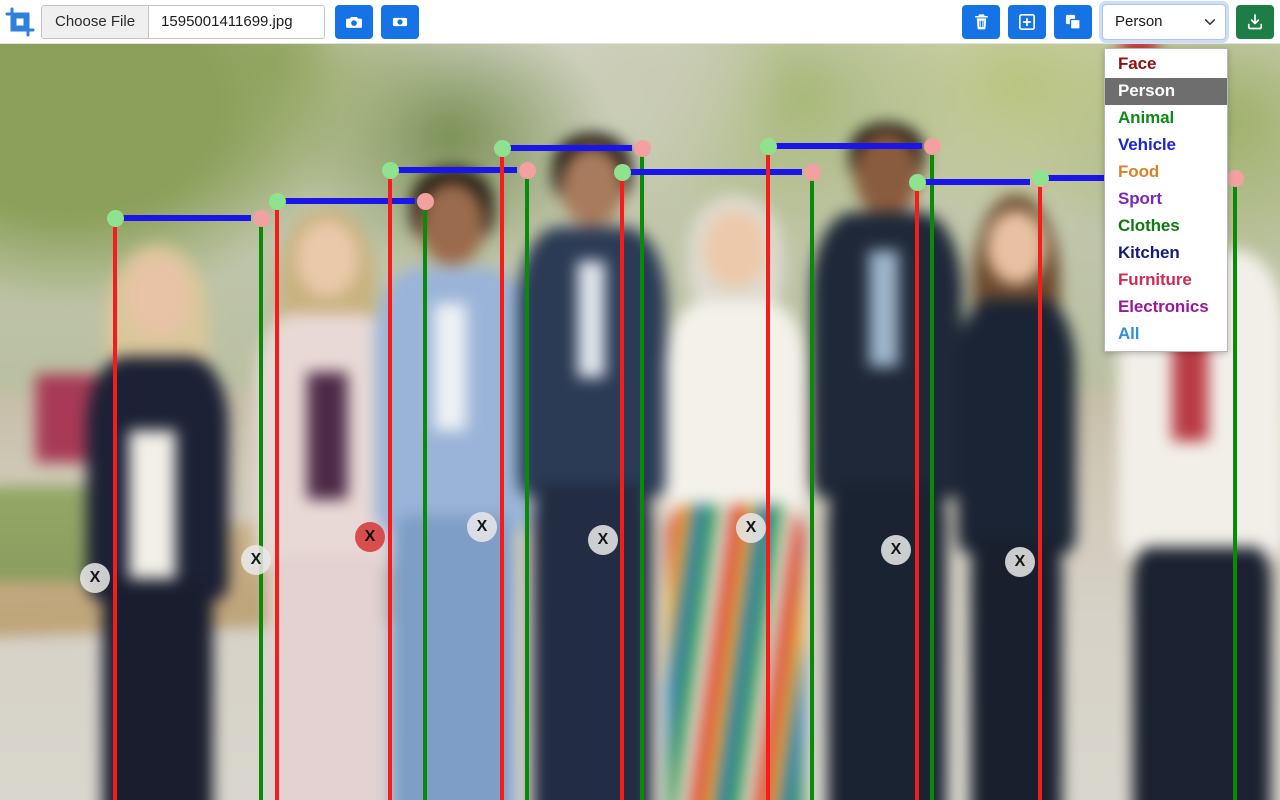 The width and height of the screenshot is (1280, 800). I want to click on camera-icon, so click(354, 22).